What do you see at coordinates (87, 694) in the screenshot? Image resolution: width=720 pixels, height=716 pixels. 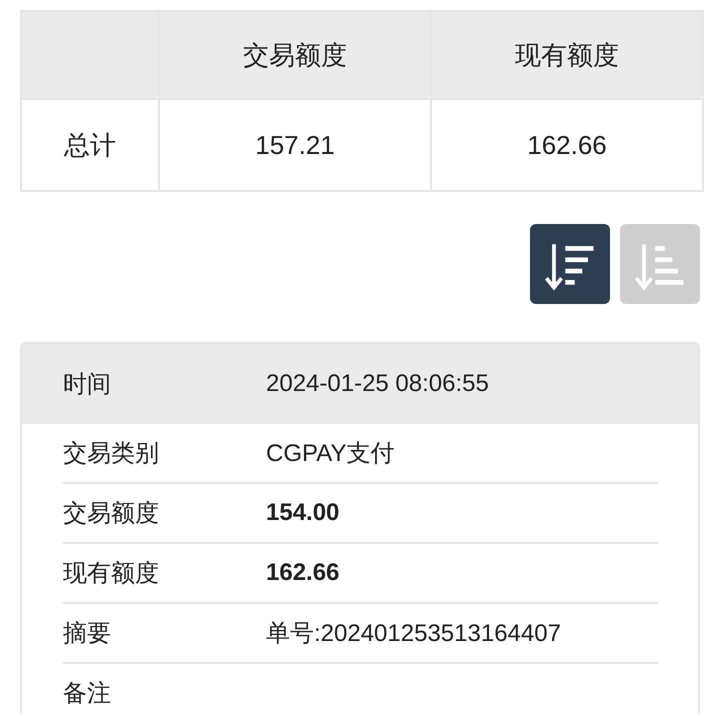 I see `field-label: 备注` at bounding box center [87, 694].